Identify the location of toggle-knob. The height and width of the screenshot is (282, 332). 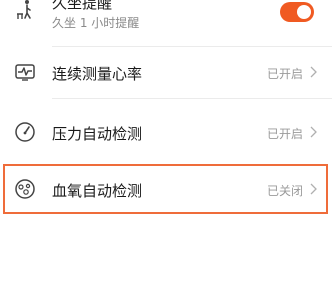
(304, 12).